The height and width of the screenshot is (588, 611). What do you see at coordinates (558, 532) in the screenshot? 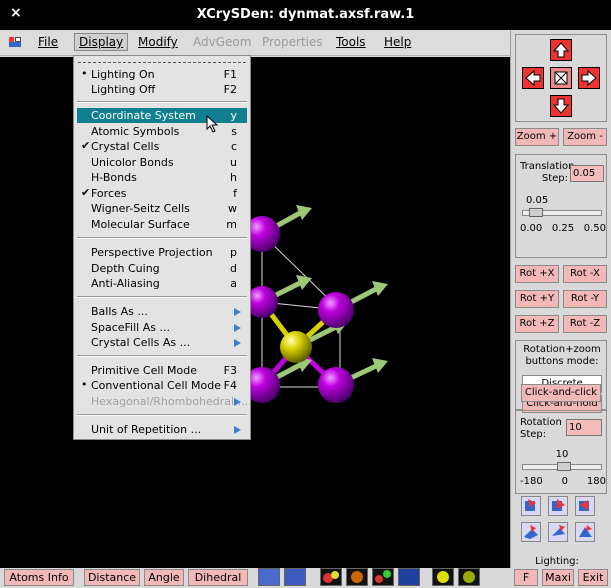
I see `rotate-view-5-icon` at bounding box center [558, 532].